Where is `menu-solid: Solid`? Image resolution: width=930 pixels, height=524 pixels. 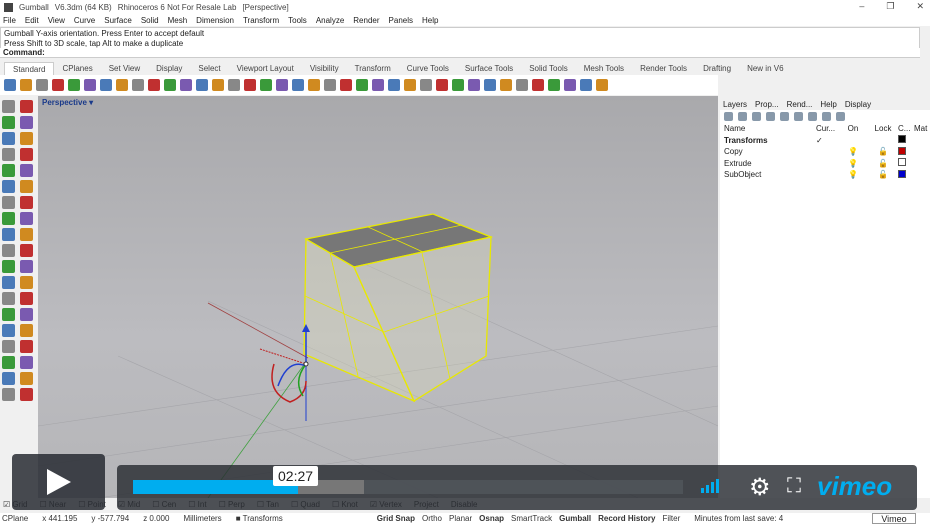 menu-solid: Solid is located at coordinates (150, 20).